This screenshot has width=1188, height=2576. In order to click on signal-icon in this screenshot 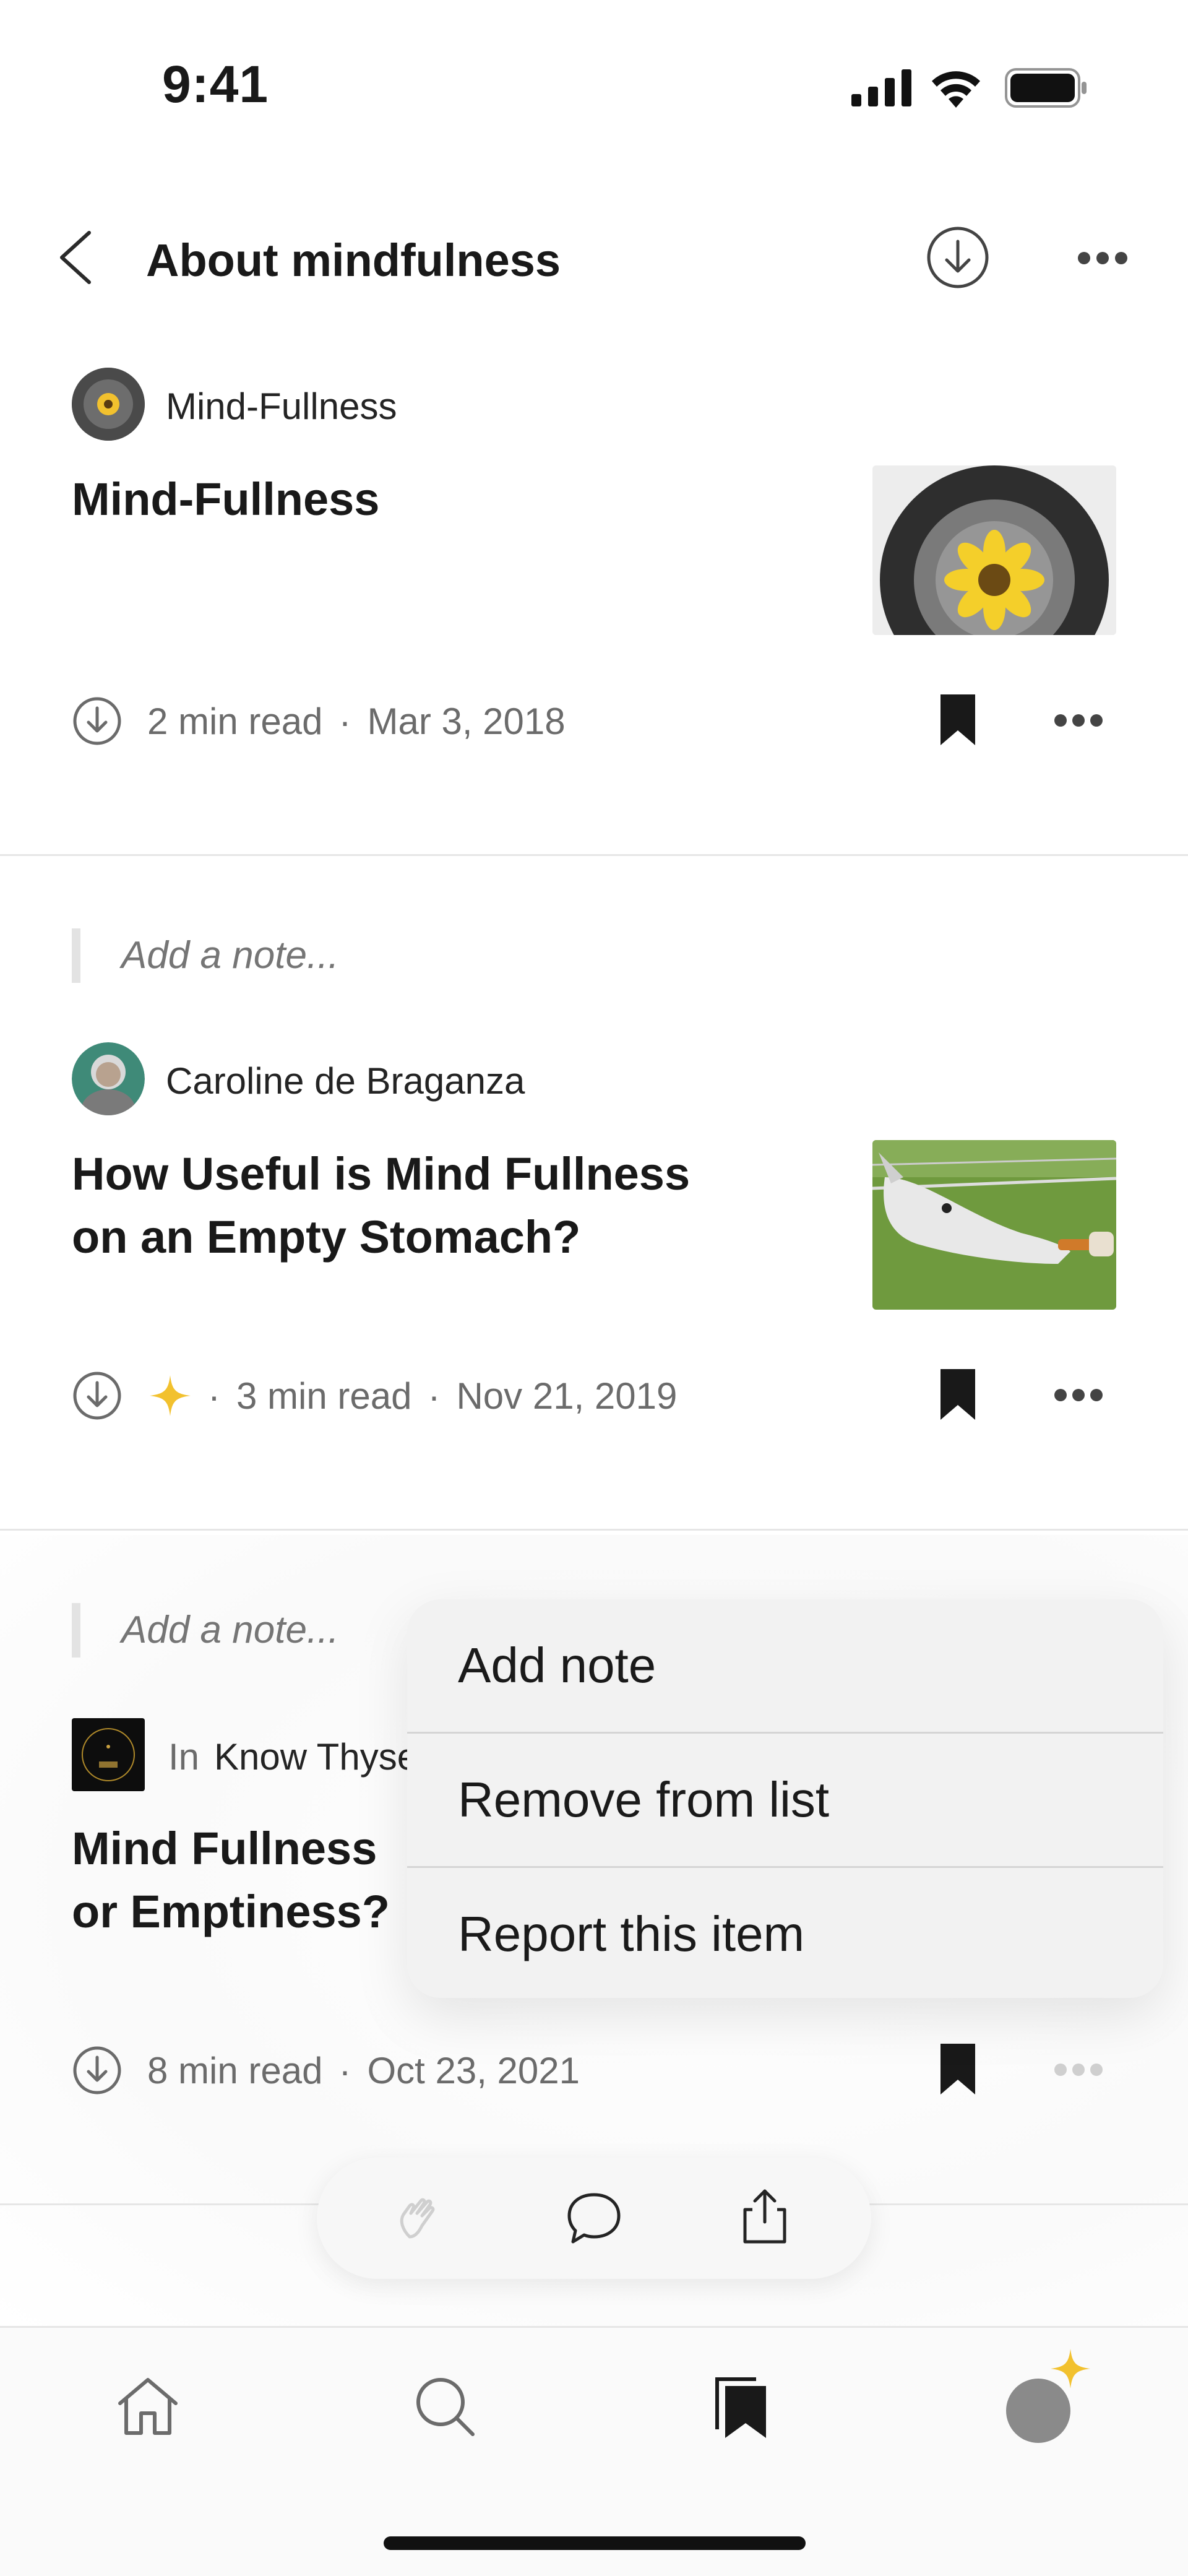, I will do `click(881, 87)`.